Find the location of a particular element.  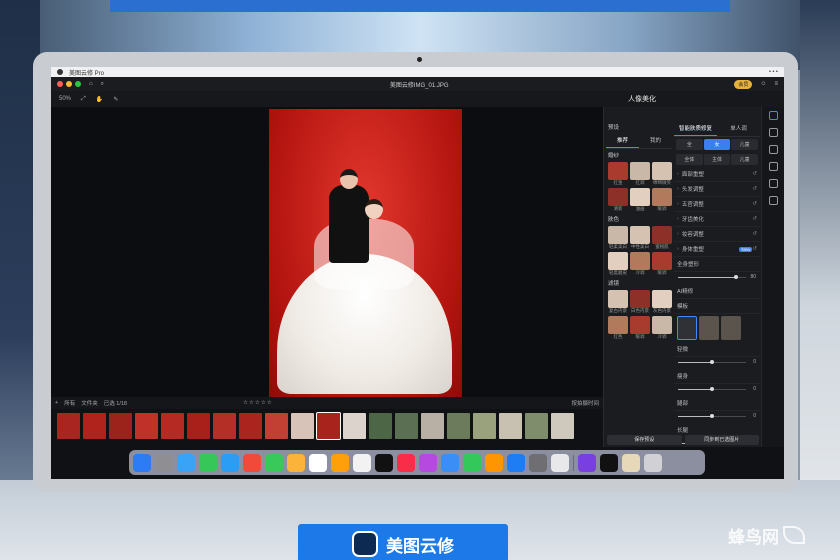

tab-recommended: 推荐 is located at coordinates (622, 140).